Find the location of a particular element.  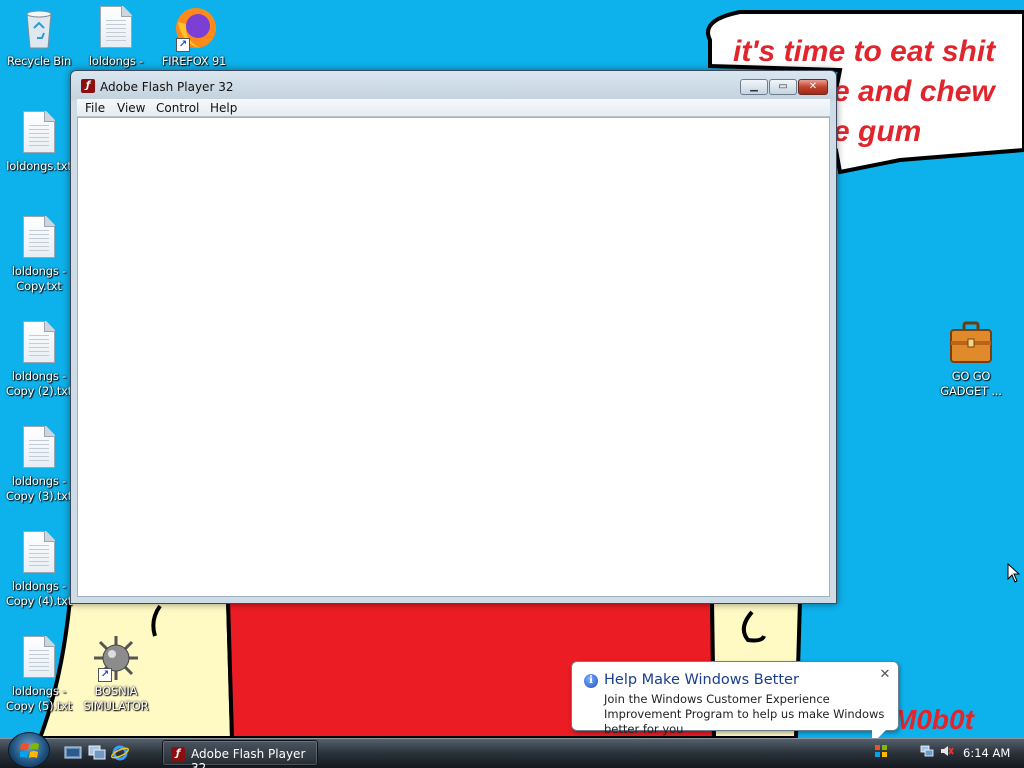

desktop-icon-label: loldongs - Copy (2).txt is located at coordinates (39, 383).